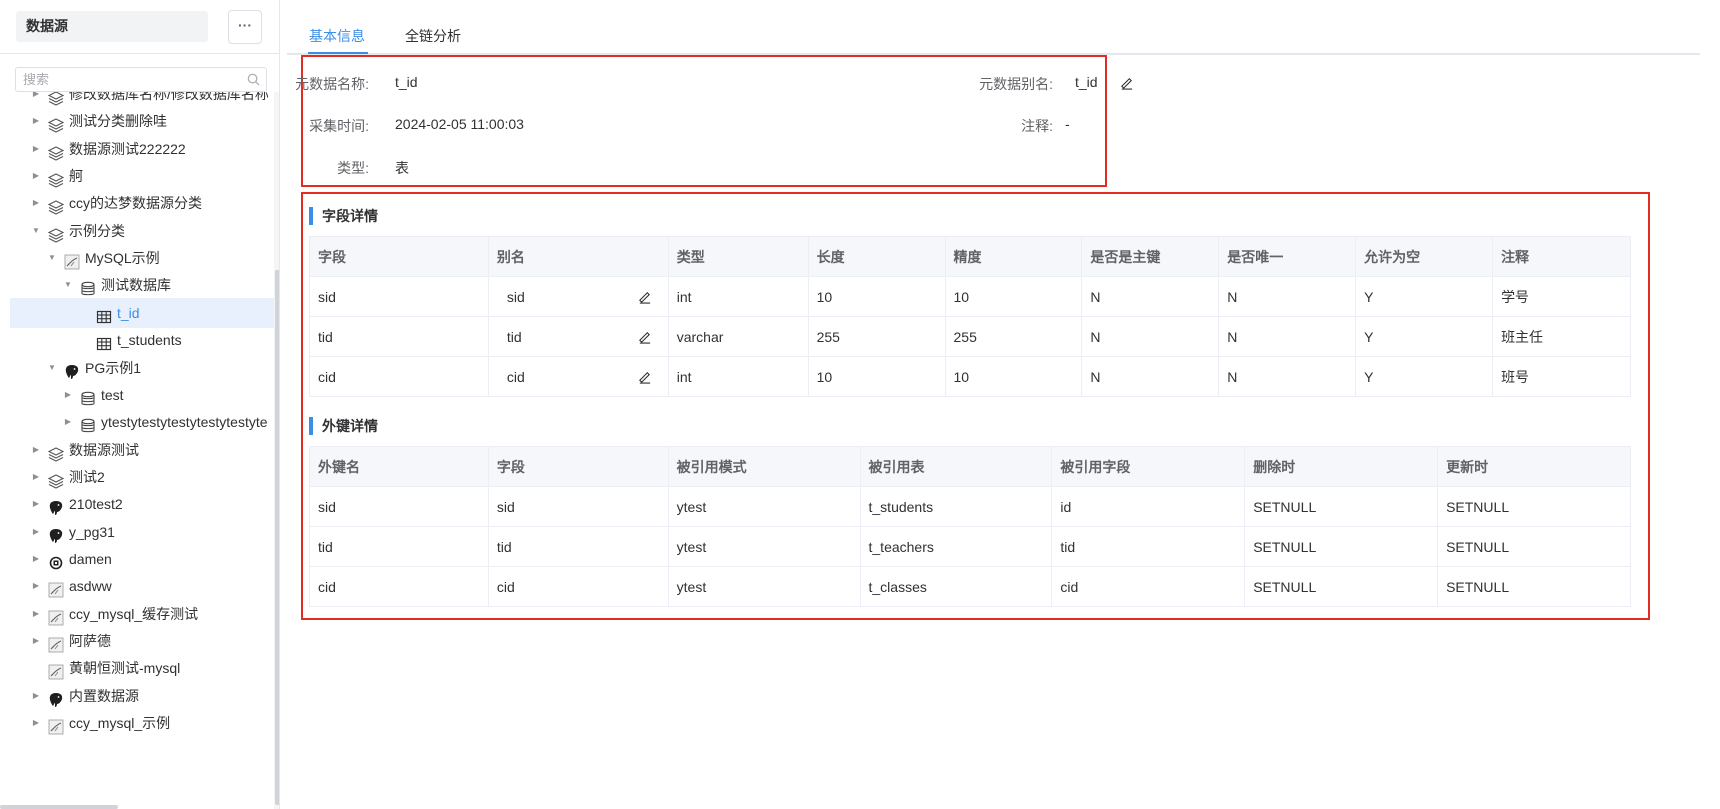  What do you see at coordinates (143, 450) in the screenshot?
I see `tree-node: ▶ 数据源测试` at bounding box center [143, 450].